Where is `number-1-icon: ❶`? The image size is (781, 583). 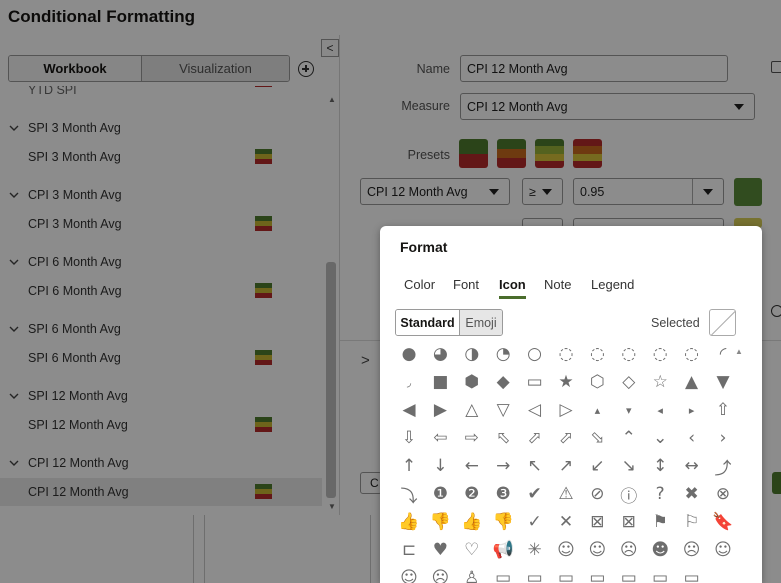 number-1-icon: ❶ is located at coordinates (440, 494).